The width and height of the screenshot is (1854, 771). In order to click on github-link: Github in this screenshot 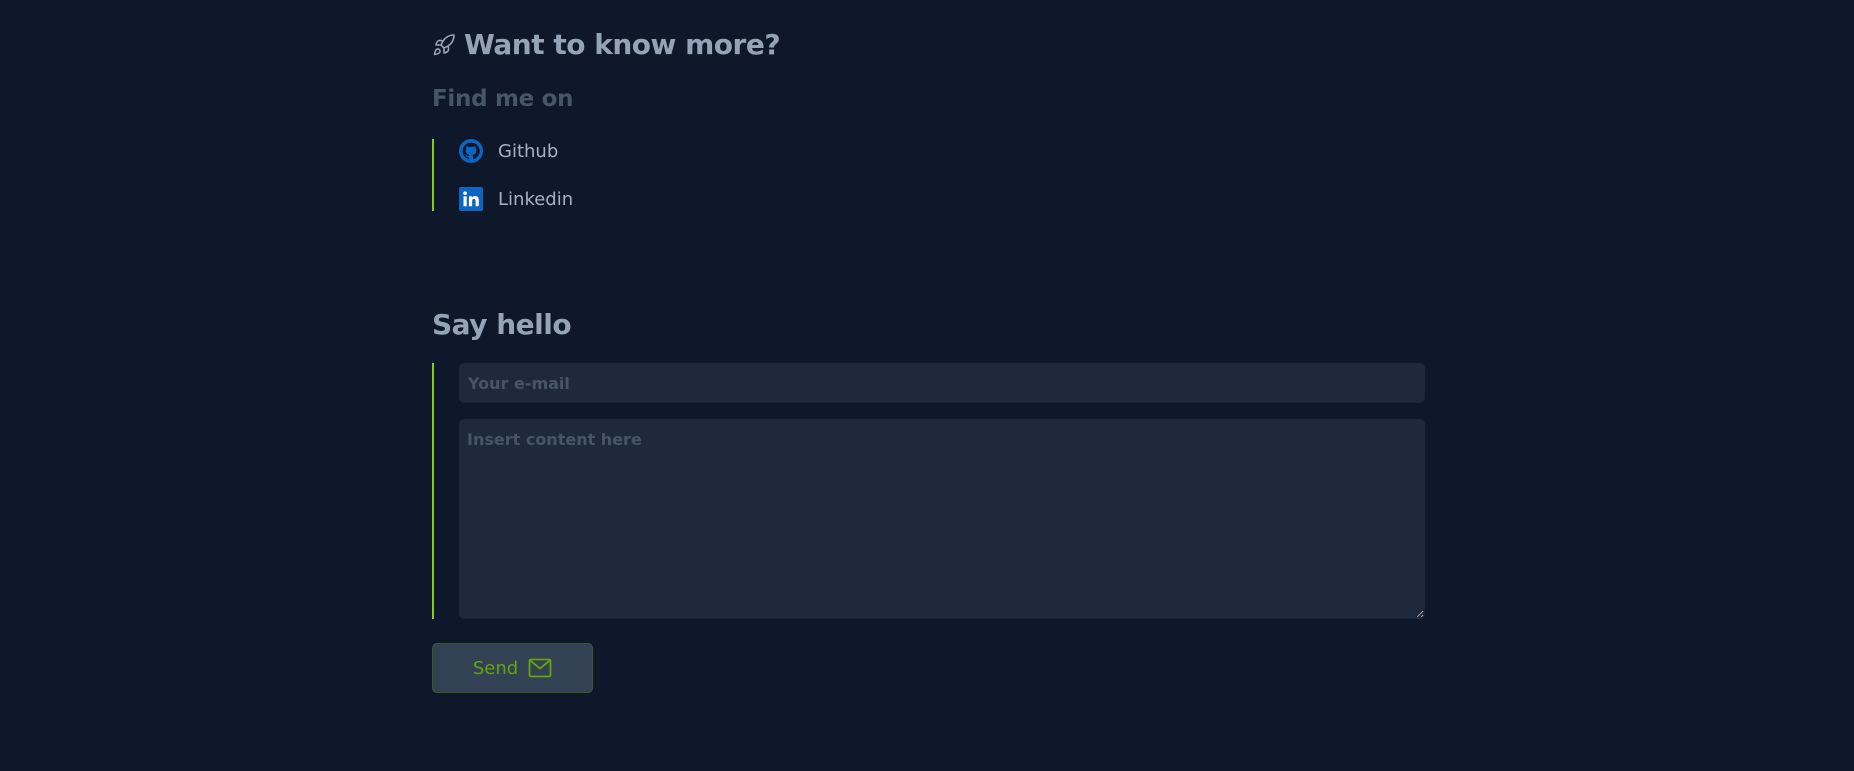, I will do `click(508, 151)`.